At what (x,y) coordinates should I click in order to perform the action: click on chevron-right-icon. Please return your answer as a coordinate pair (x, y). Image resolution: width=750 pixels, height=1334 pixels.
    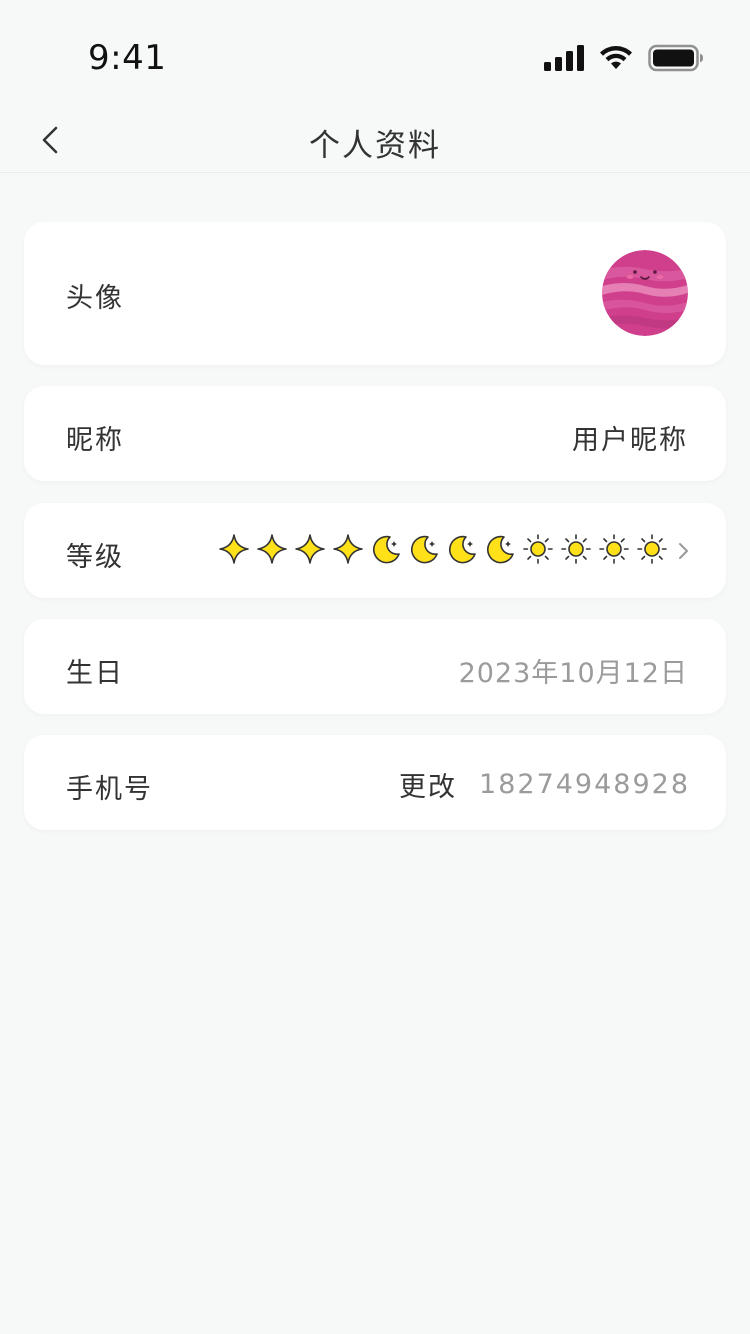
    Looking at the image, I should click on (683, 551).